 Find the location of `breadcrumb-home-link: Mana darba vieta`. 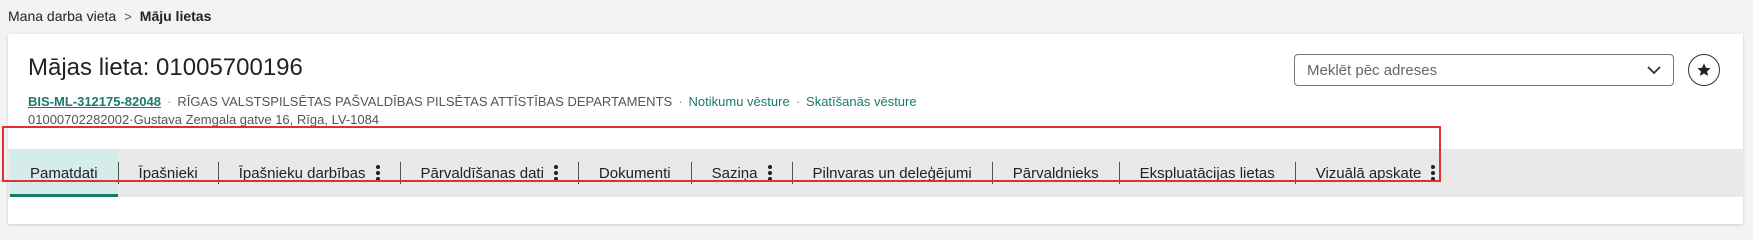

breadcrumb-home-link: Mana darba vieta is located at coordinates (62, 16).